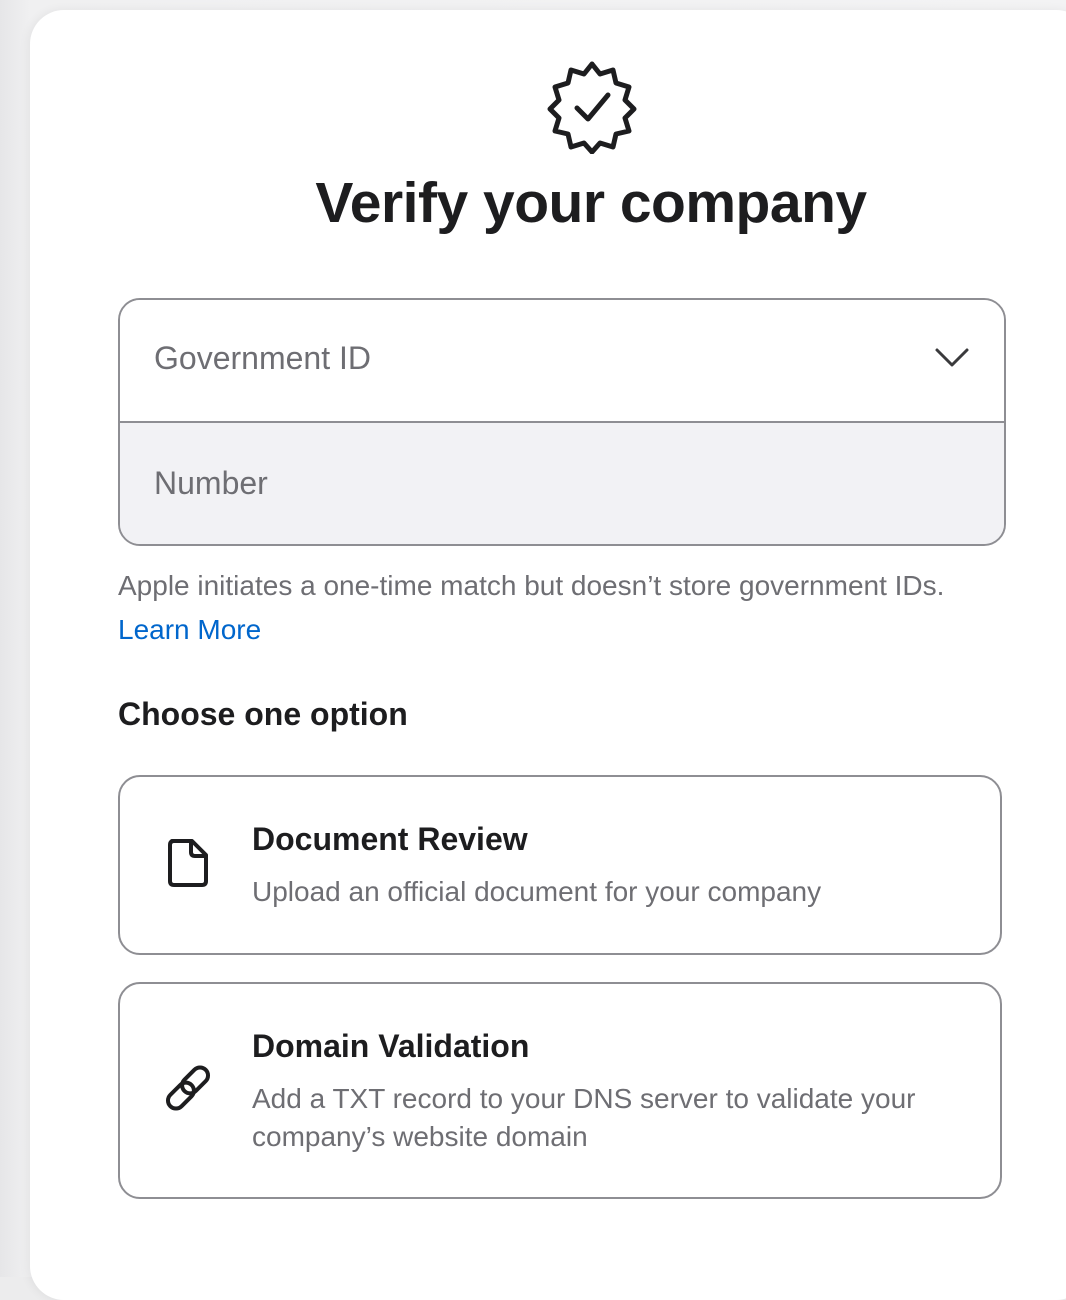  What do you see at coordinates (262, 358) in the screenshot?
I see `government-id-select-value: Government ID` at bounding box center [262, 358].